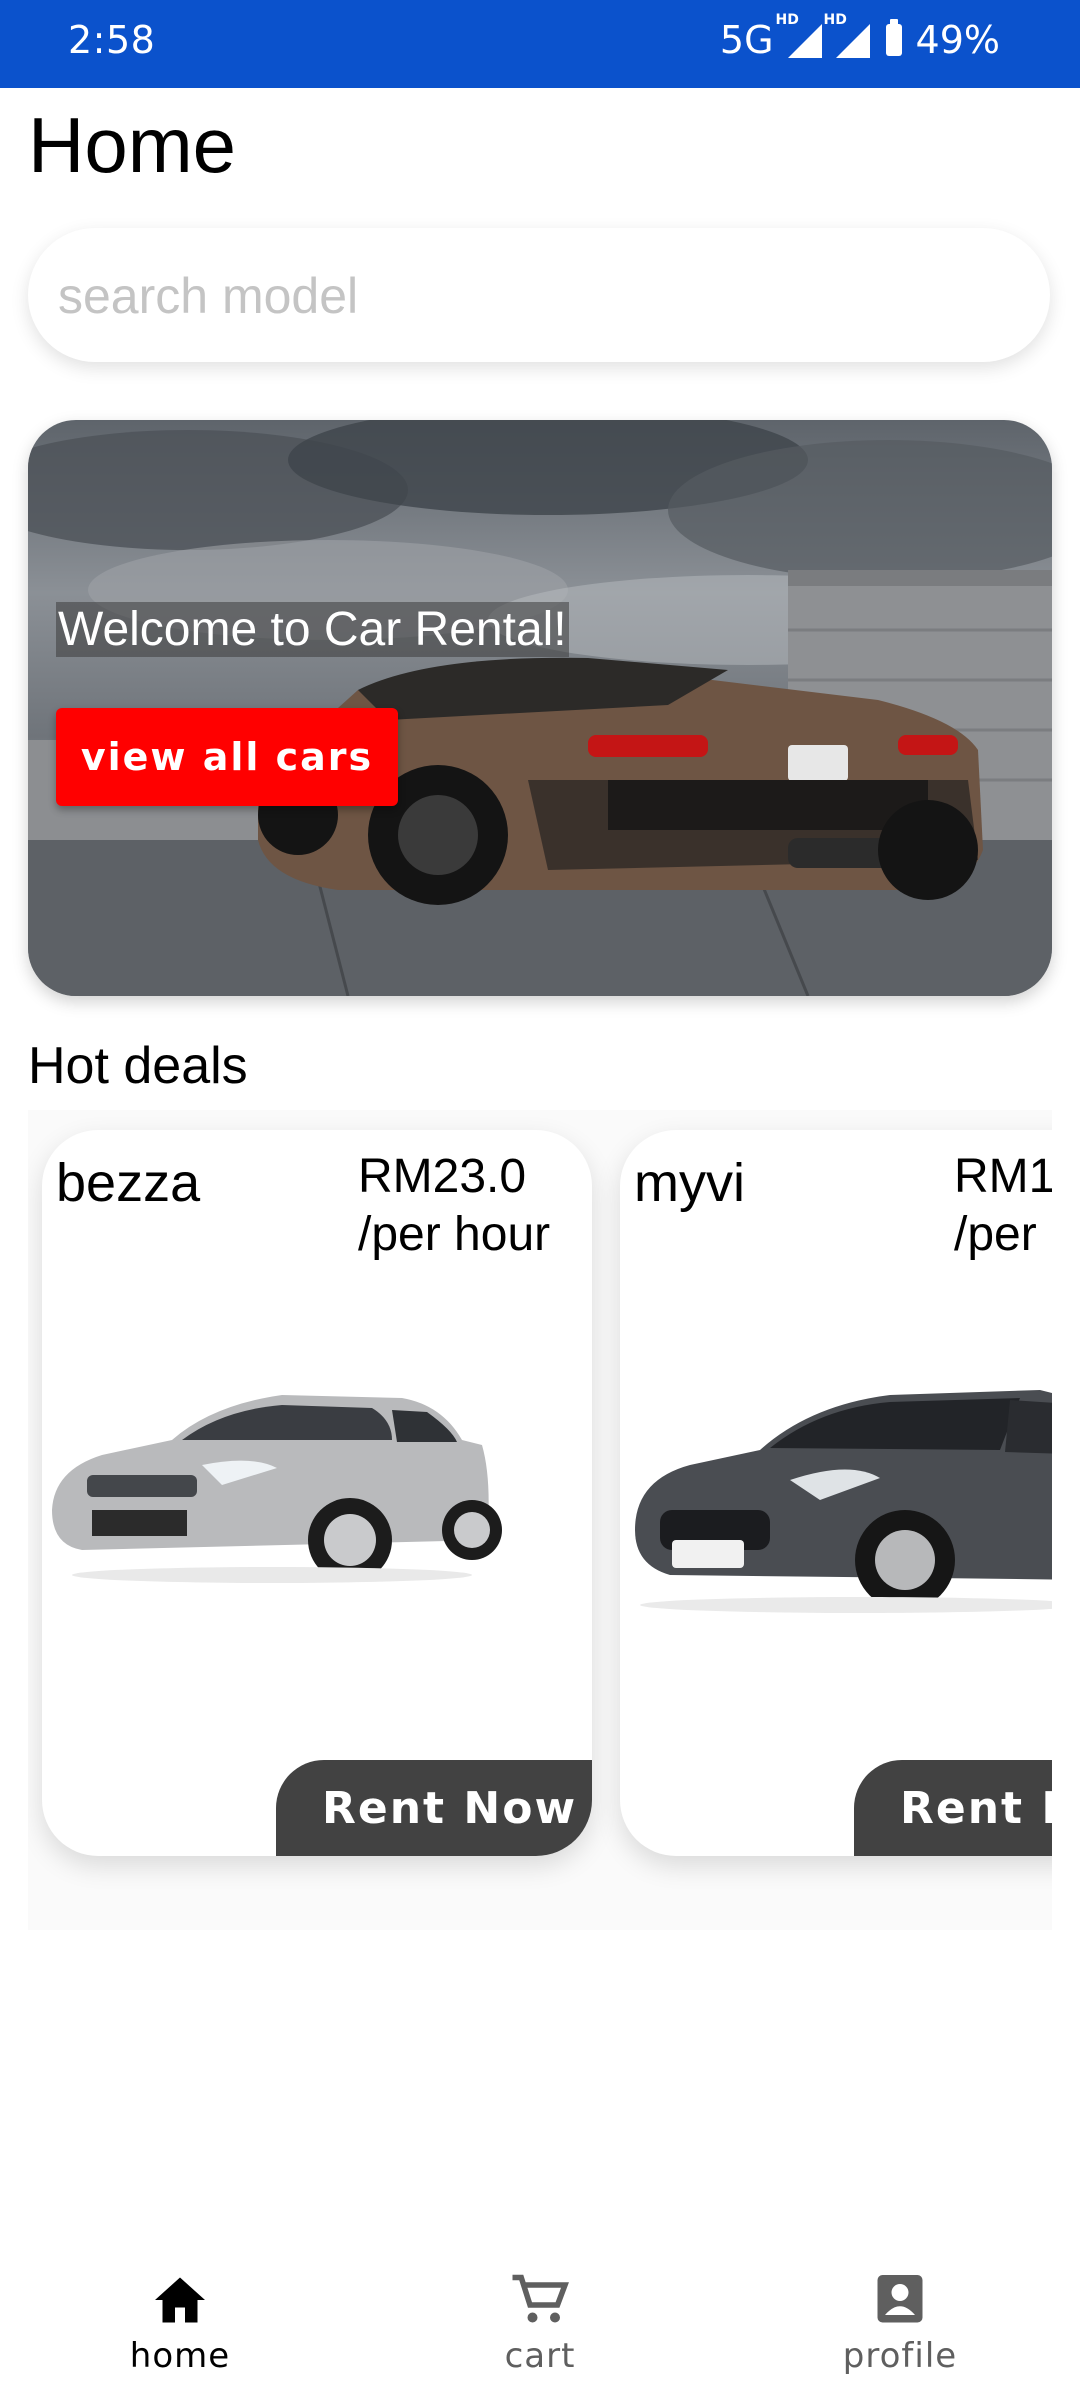 The width and height of the screenshot is (1080, 2400). I want to click on deal-price-amount: RM23.0, so click(442, 1176).